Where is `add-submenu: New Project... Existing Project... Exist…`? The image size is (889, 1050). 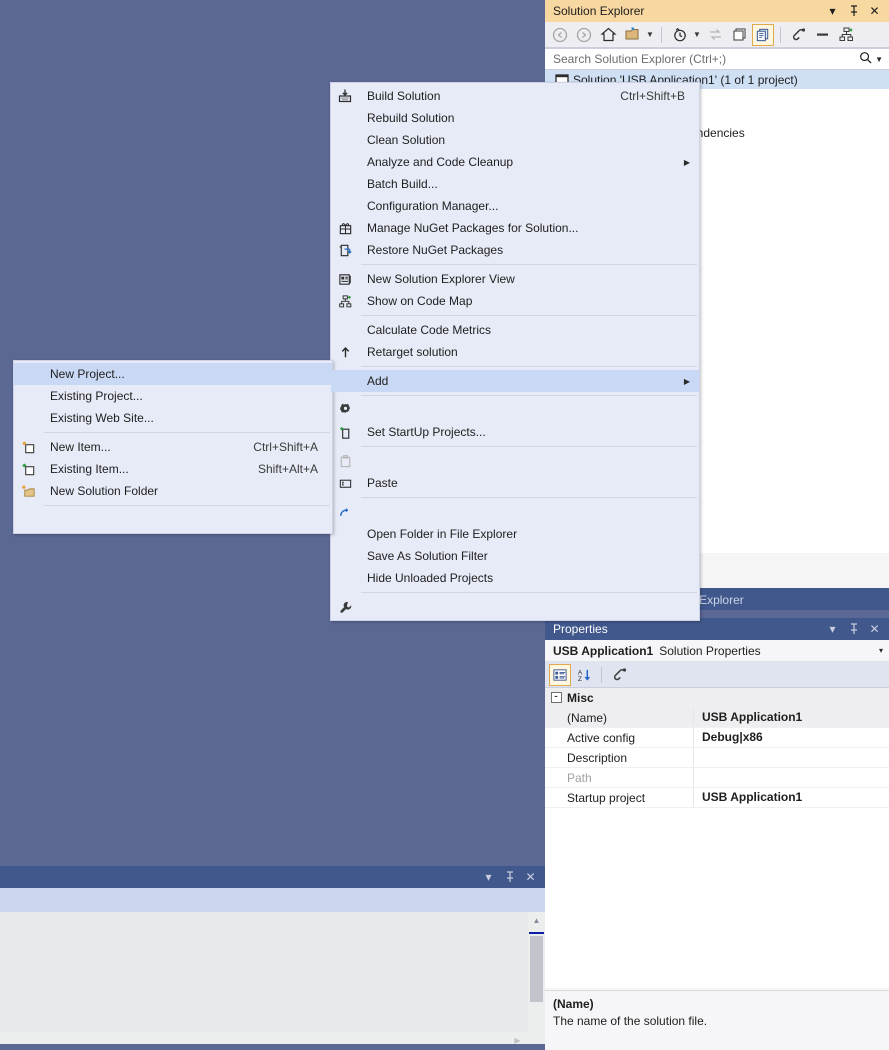
add-submenu: New Project... Existing Project... Exist… is located at coordinates (173, 447).